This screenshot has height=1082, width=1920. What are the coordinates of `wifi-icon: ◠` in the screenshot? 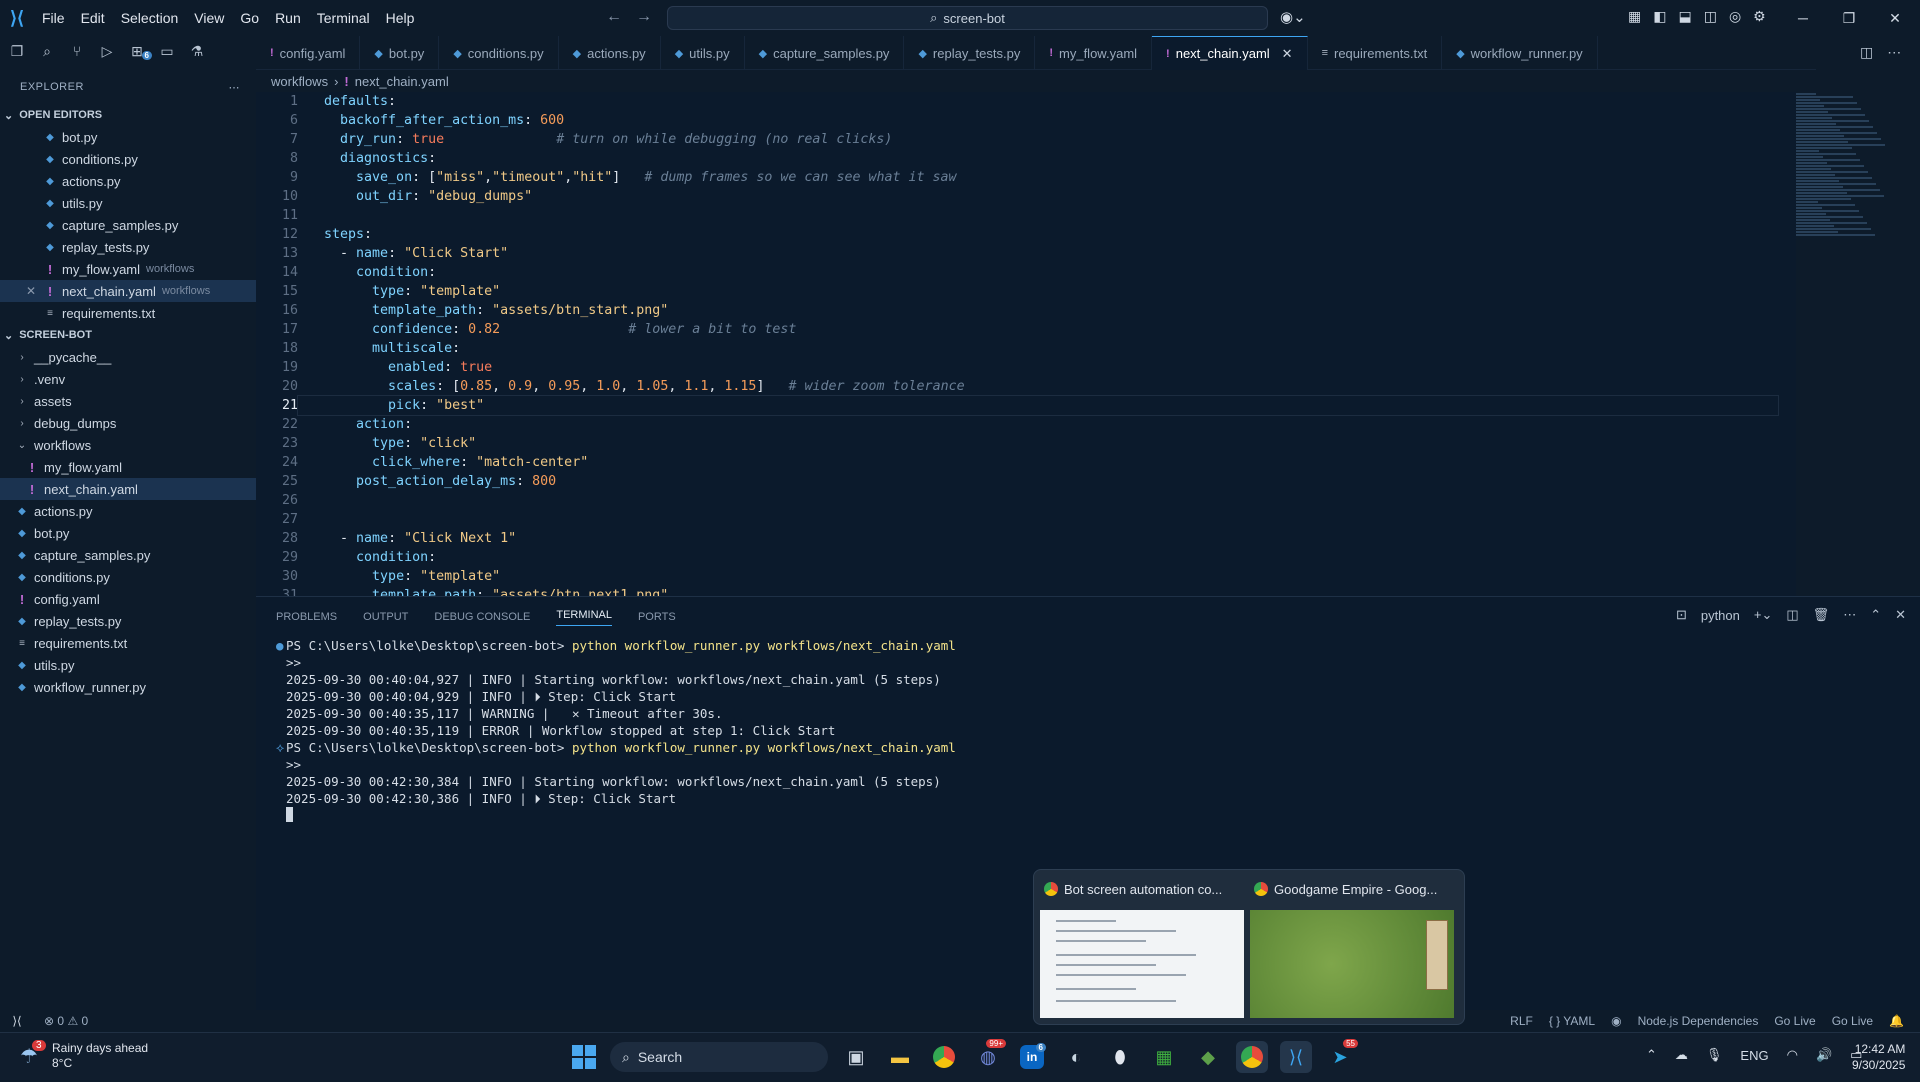 It's located at (1792, 1055).